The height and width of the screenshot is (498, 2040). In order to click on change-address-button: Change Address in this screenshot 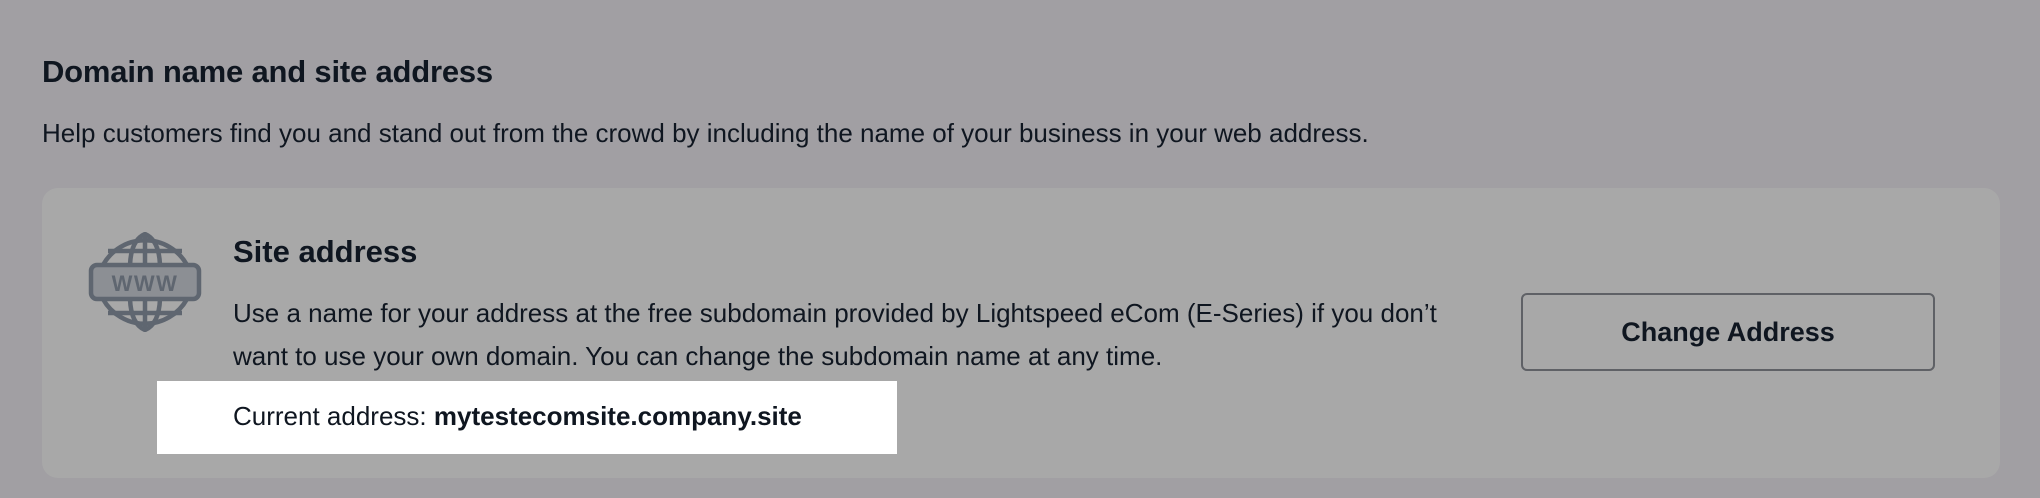, I will do `click(1728, 332)`.